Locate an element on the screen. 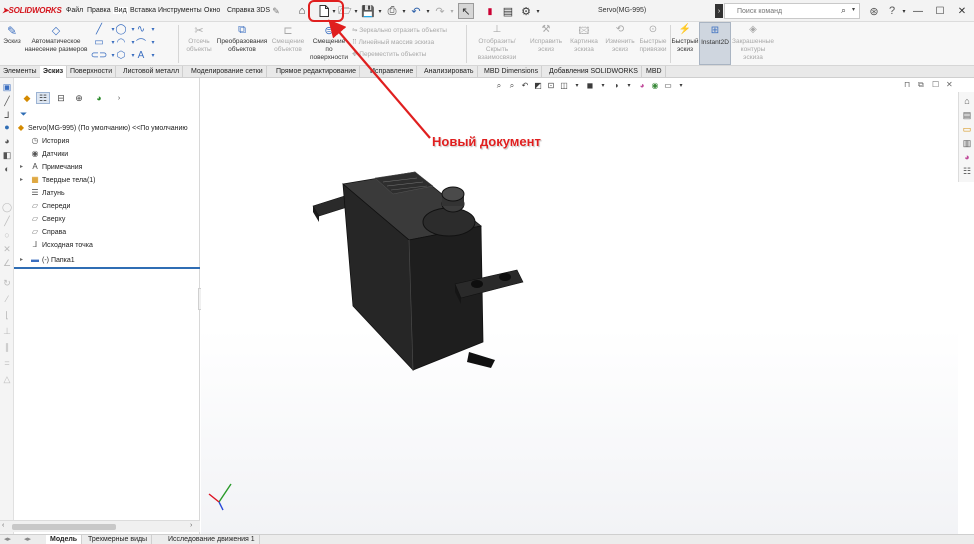 This screenshot has width=974, height=544. perpendicular-strip-icon: ⊥ is located at coordinates (7, 331).